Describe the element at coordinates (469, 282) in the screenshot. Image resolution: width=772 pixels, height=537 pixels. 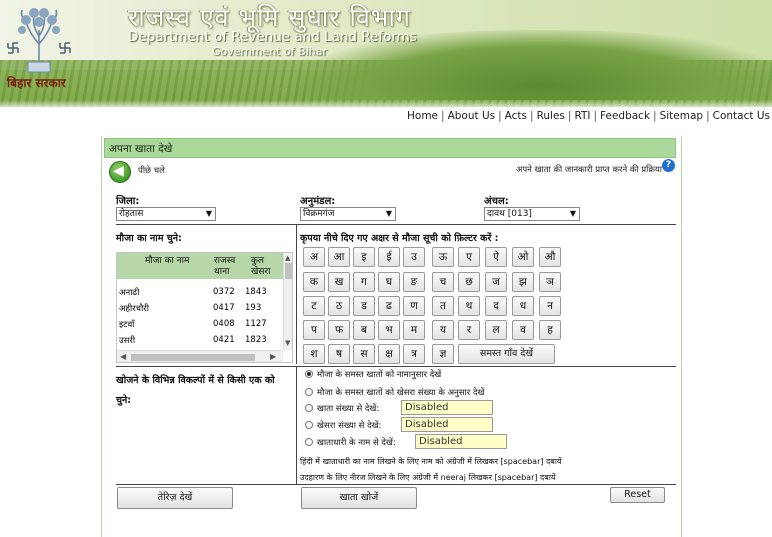
I see `letter-button: छ` at that location.